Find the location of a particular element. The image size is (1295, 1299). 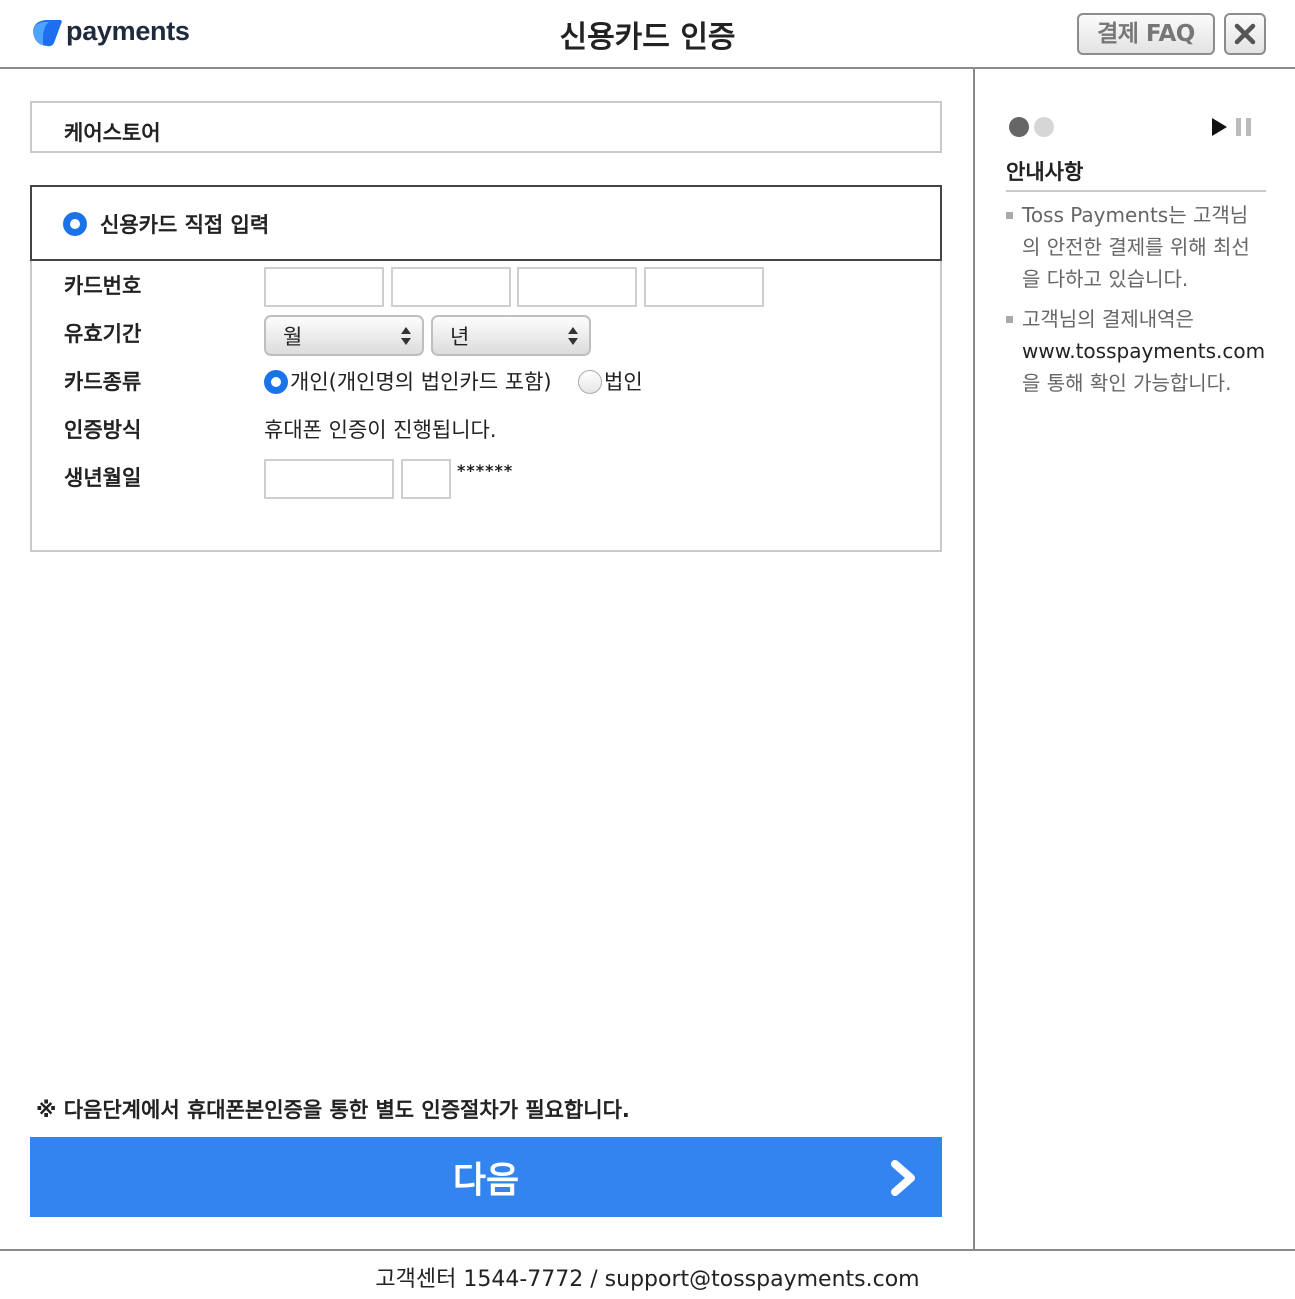

faq-button: 결제 FAQ is located at coordinates (1146, 34).